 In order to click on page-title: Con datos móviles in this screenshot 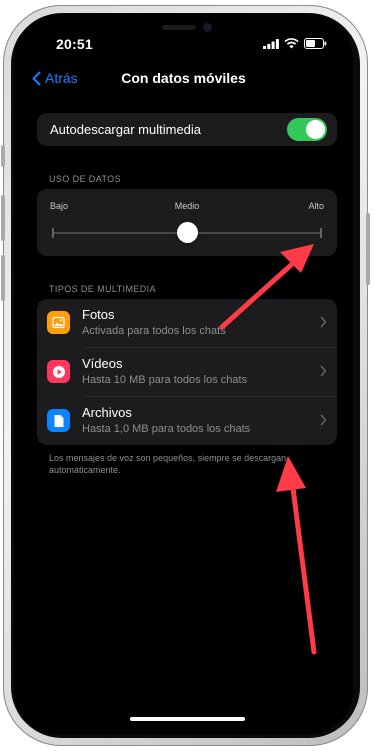, I will do `click(183, 78)`.